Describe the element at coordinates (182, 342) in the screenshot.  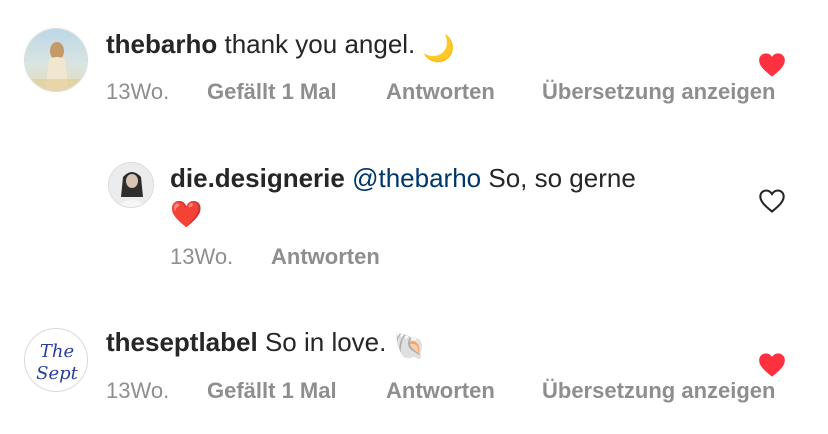
I see `username: theseptlabel` at that location.